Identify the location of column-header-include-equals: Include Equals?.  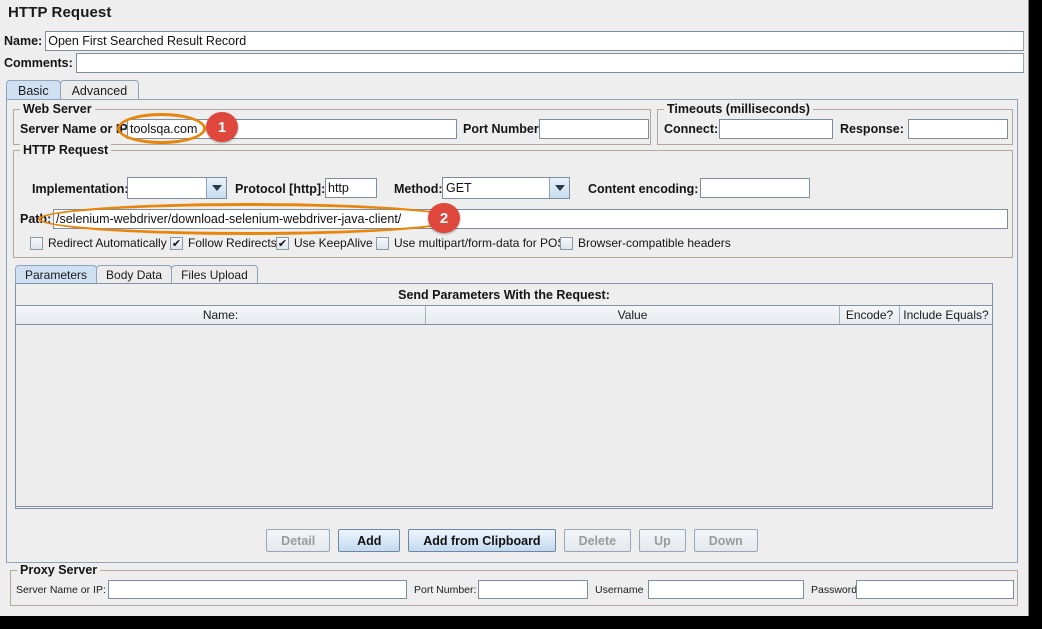
(946, 315).